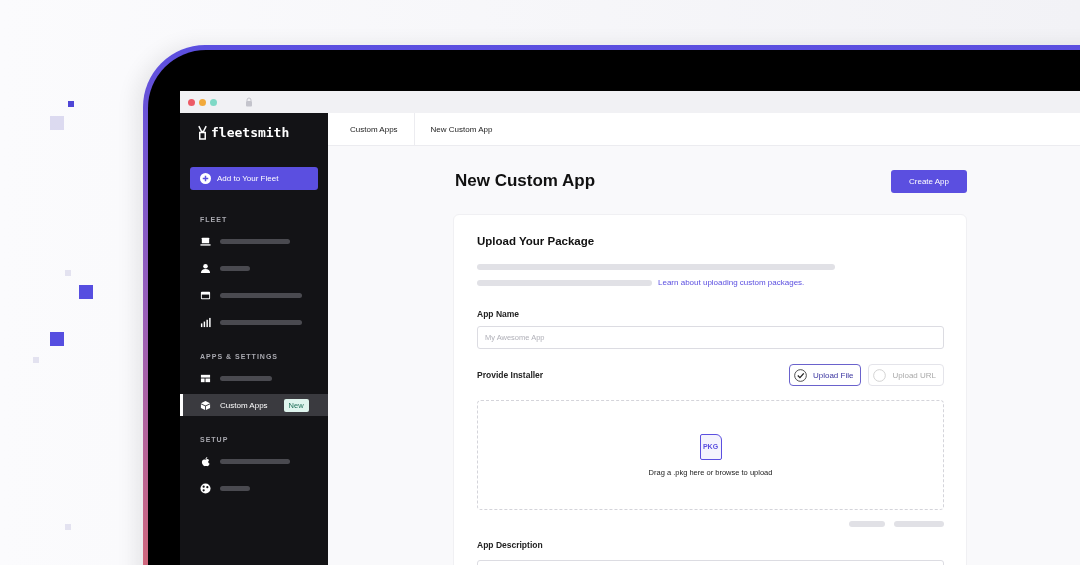 The image size is (1080, 565). What do you see at coordinates (205, 322) in the screenshot?
I see `bar-chart-icon` at bounding box center [205, 322].